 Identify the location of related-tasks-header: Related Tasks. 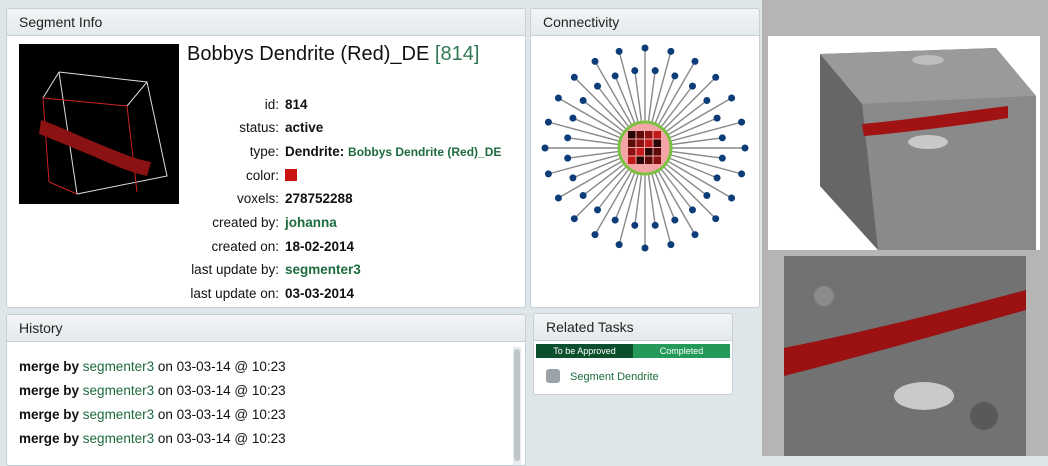
(633, 327).